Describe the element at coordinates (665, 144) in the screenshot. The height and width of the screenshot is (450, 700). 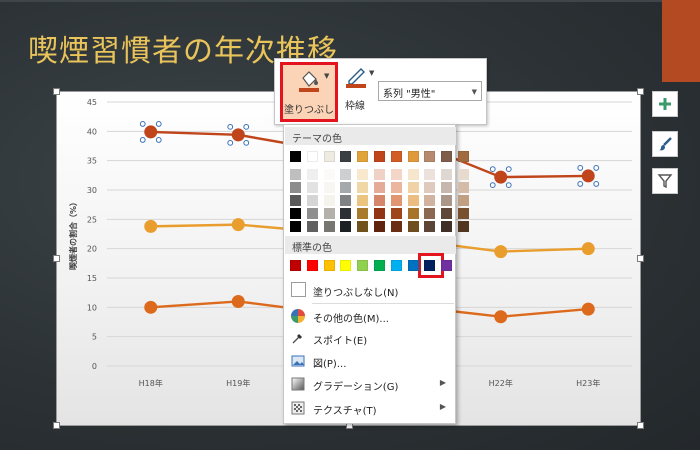
I see `chart-styles-button` at that location.